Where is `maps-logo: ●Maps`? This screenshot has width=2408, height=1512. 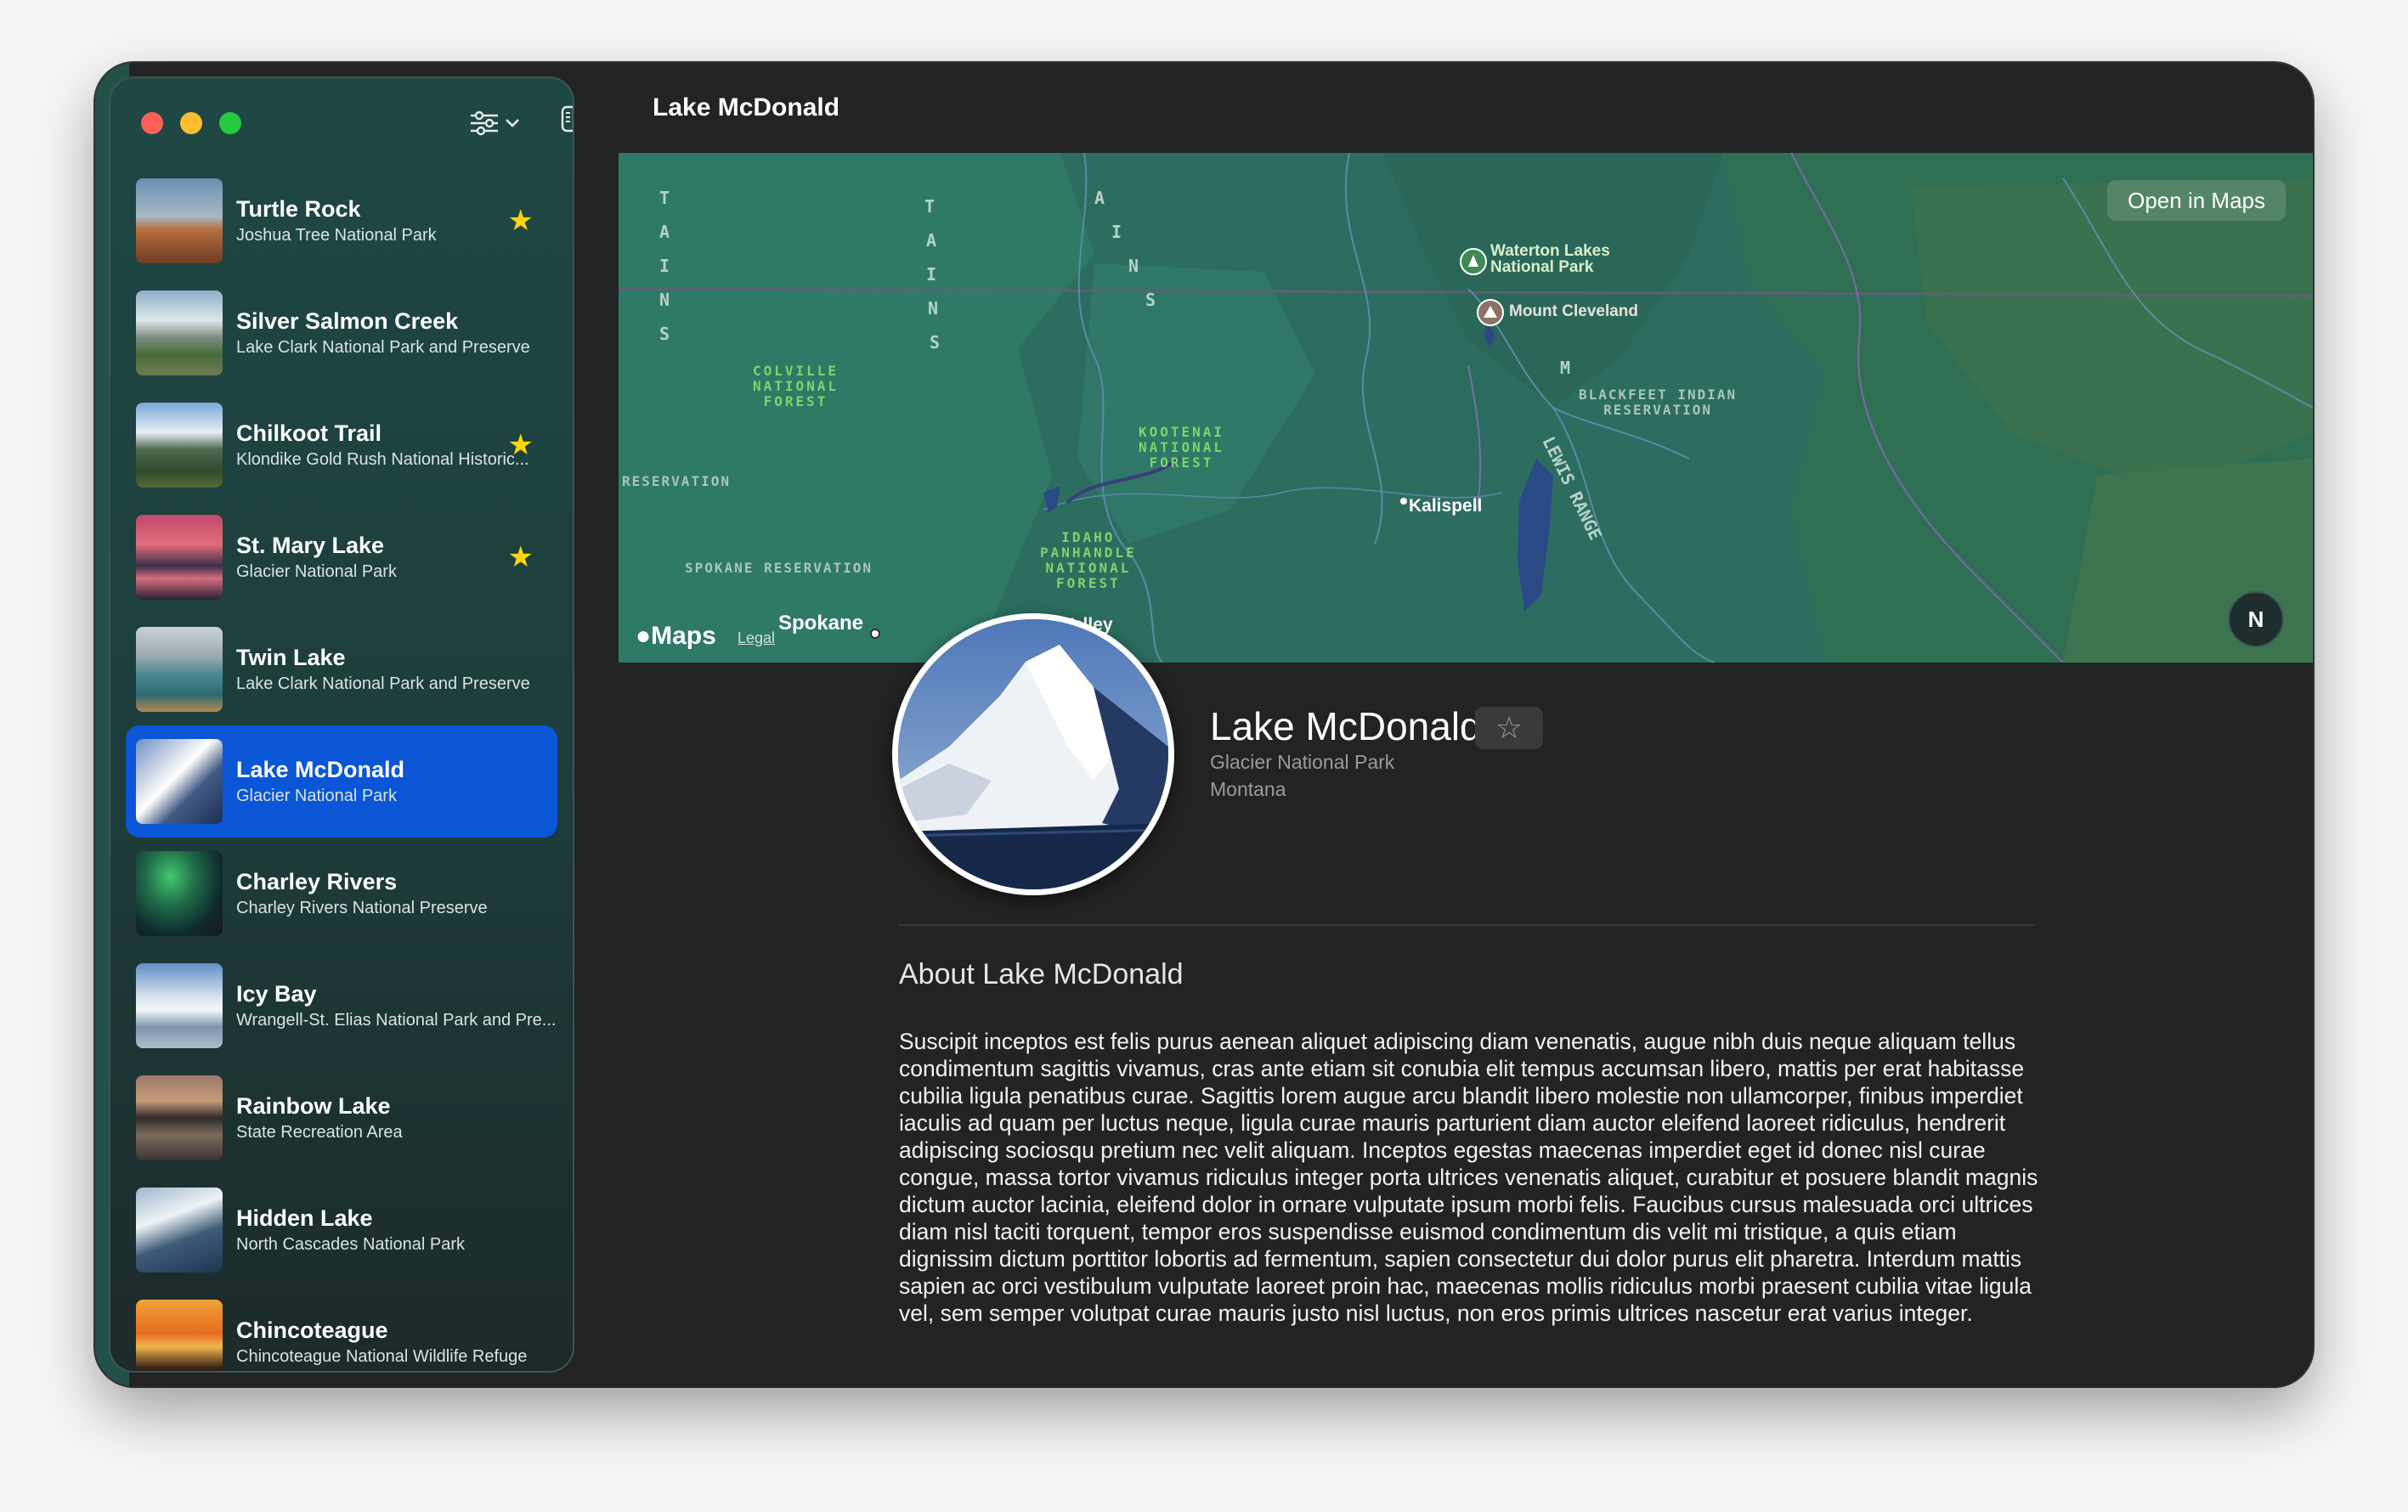 maps-logo: ●Maps is located at coordinates (676, 636).